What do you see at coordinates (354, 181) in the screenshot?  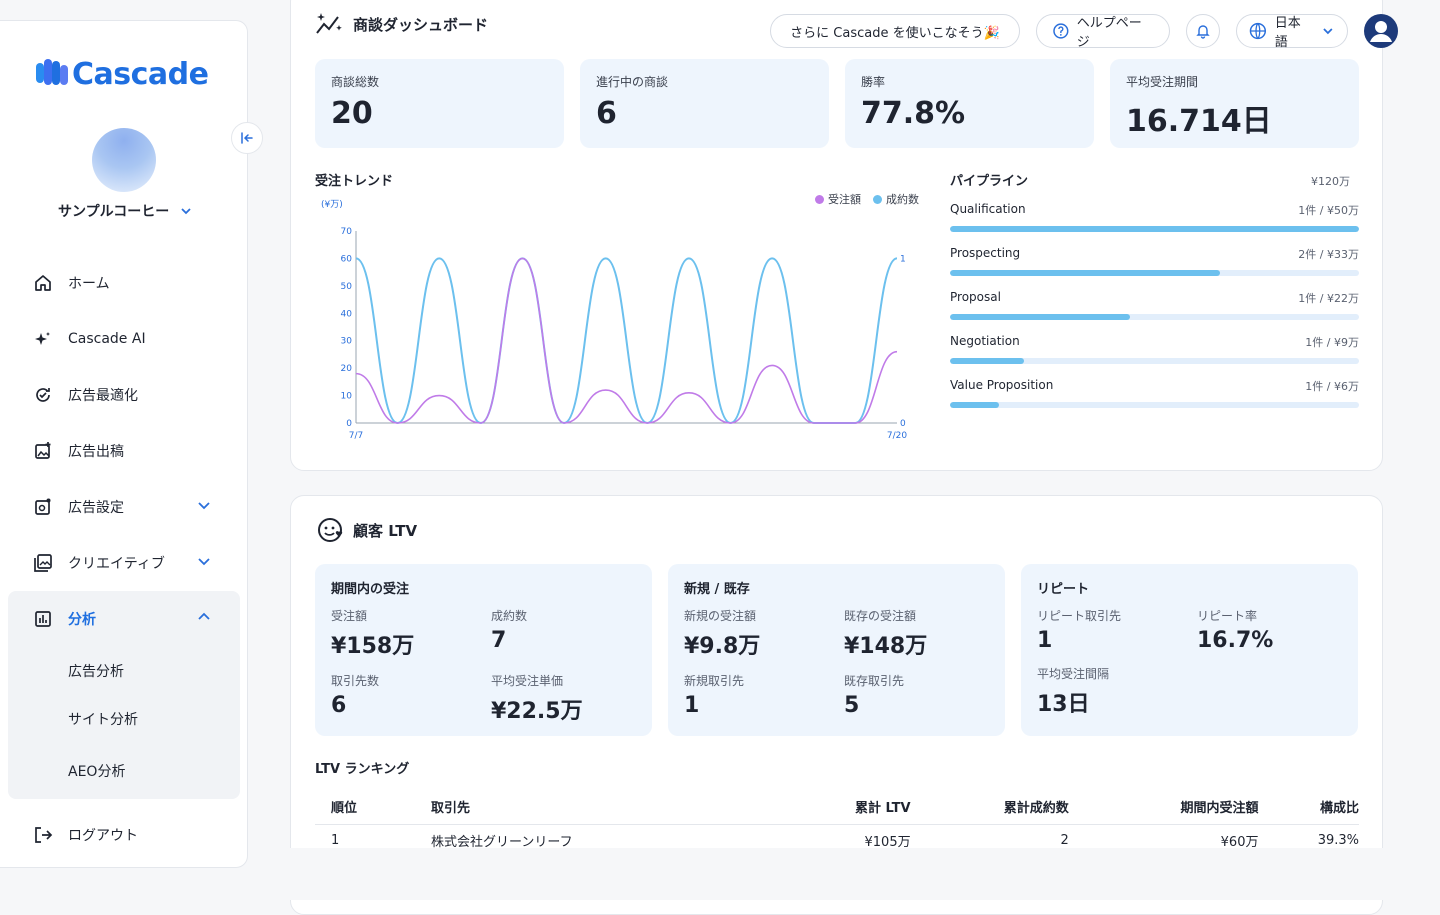 I see `trend-title: 受注トレンド` at bounding box center [354, 181].